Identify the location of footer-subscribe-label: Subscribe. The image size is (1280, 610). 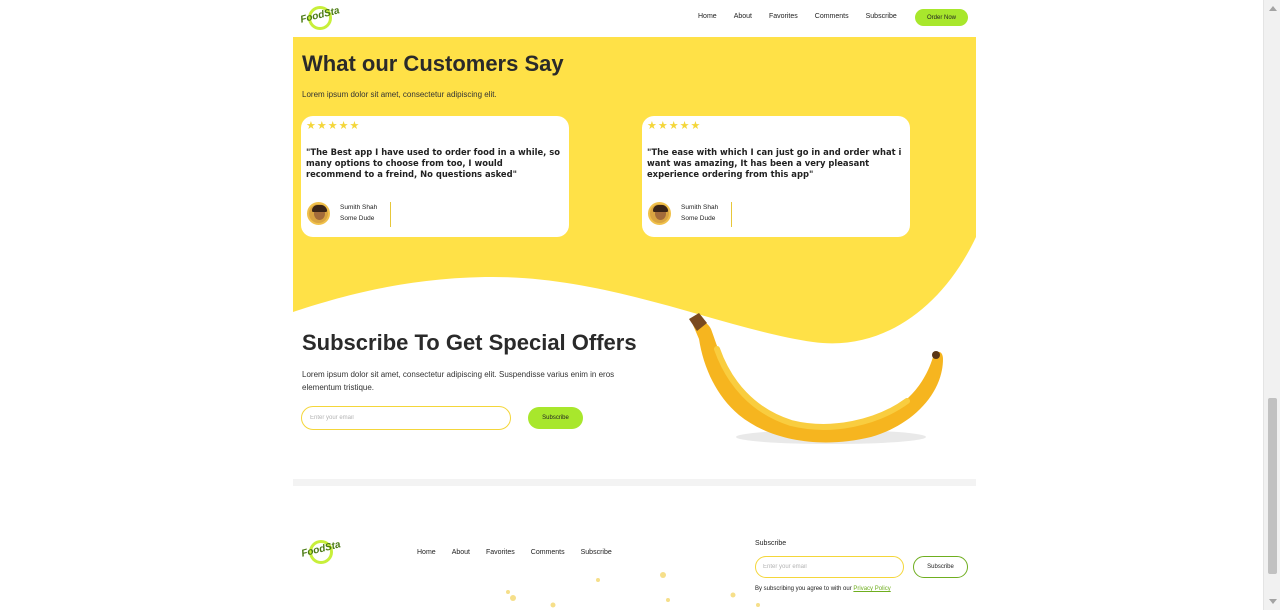
(771, 543).